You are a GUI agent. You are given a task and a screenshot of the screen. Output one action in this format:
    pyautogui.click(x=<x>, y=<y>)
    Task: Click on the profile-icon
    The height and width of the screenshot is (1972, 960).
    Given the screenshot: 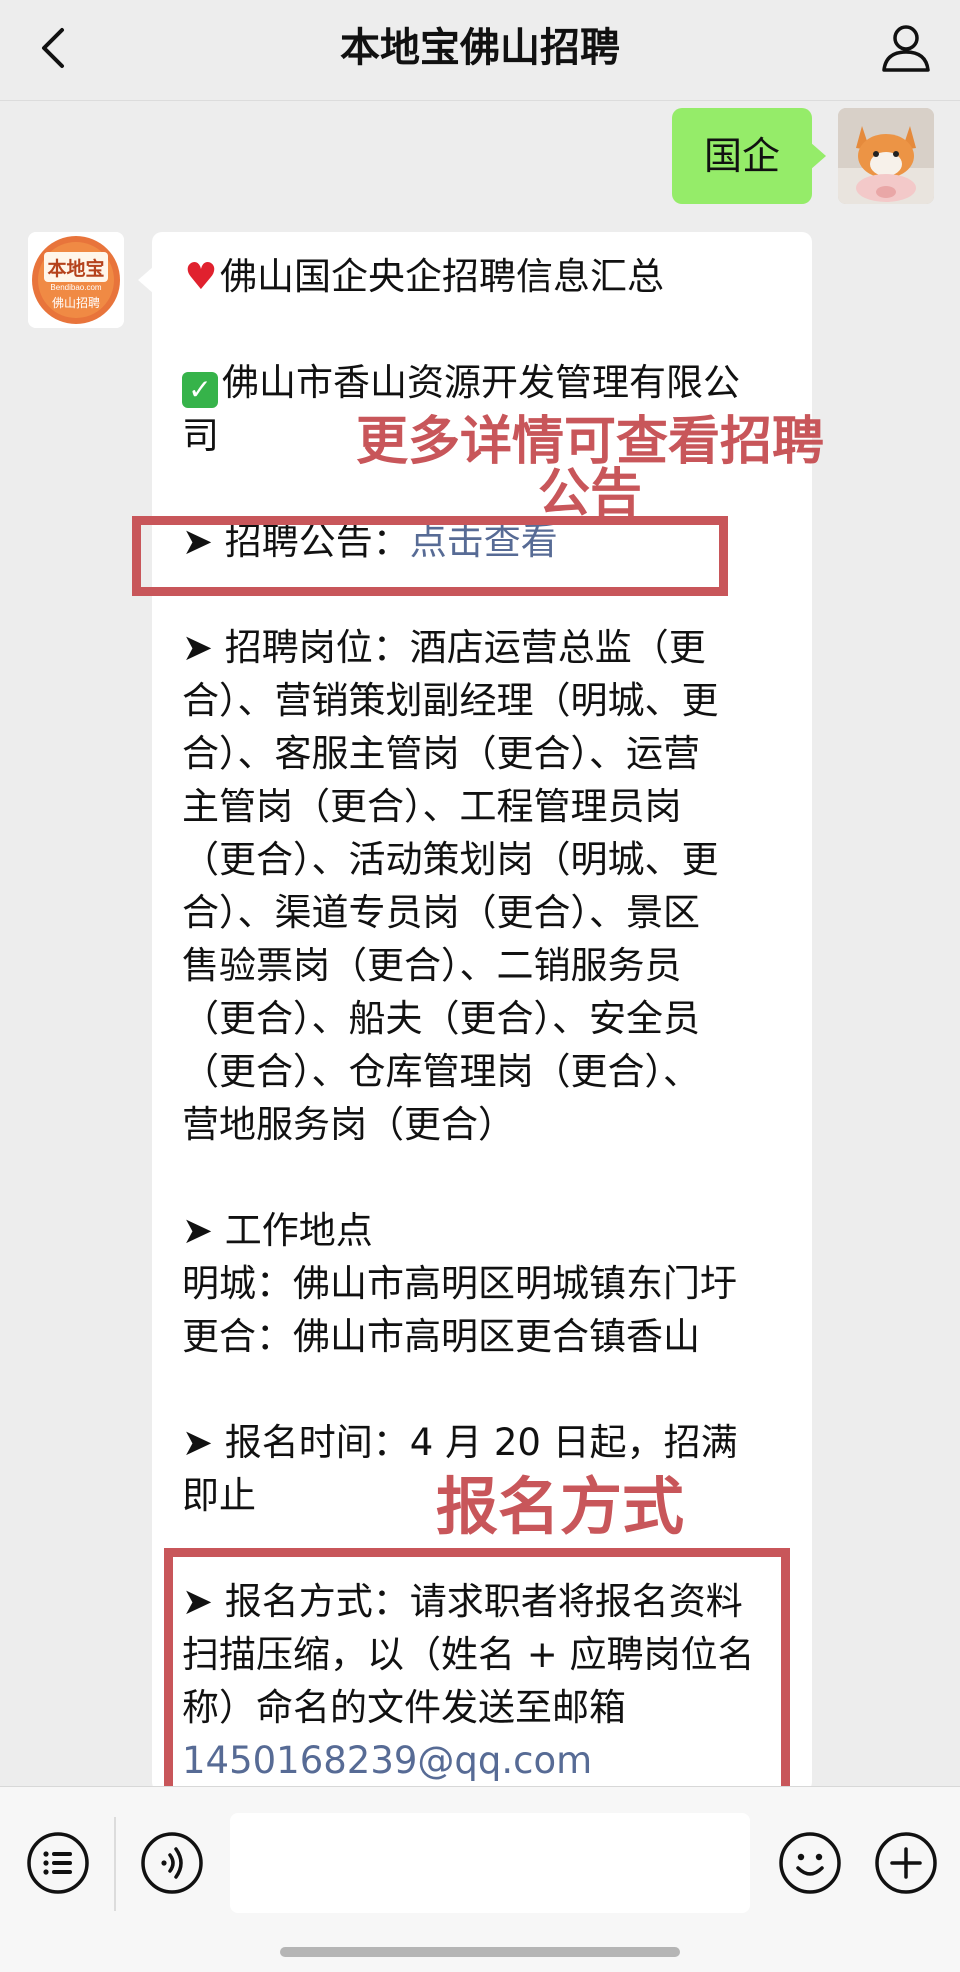 What is the action you would take?
    pyautogui.click(x=906, y=48)
    